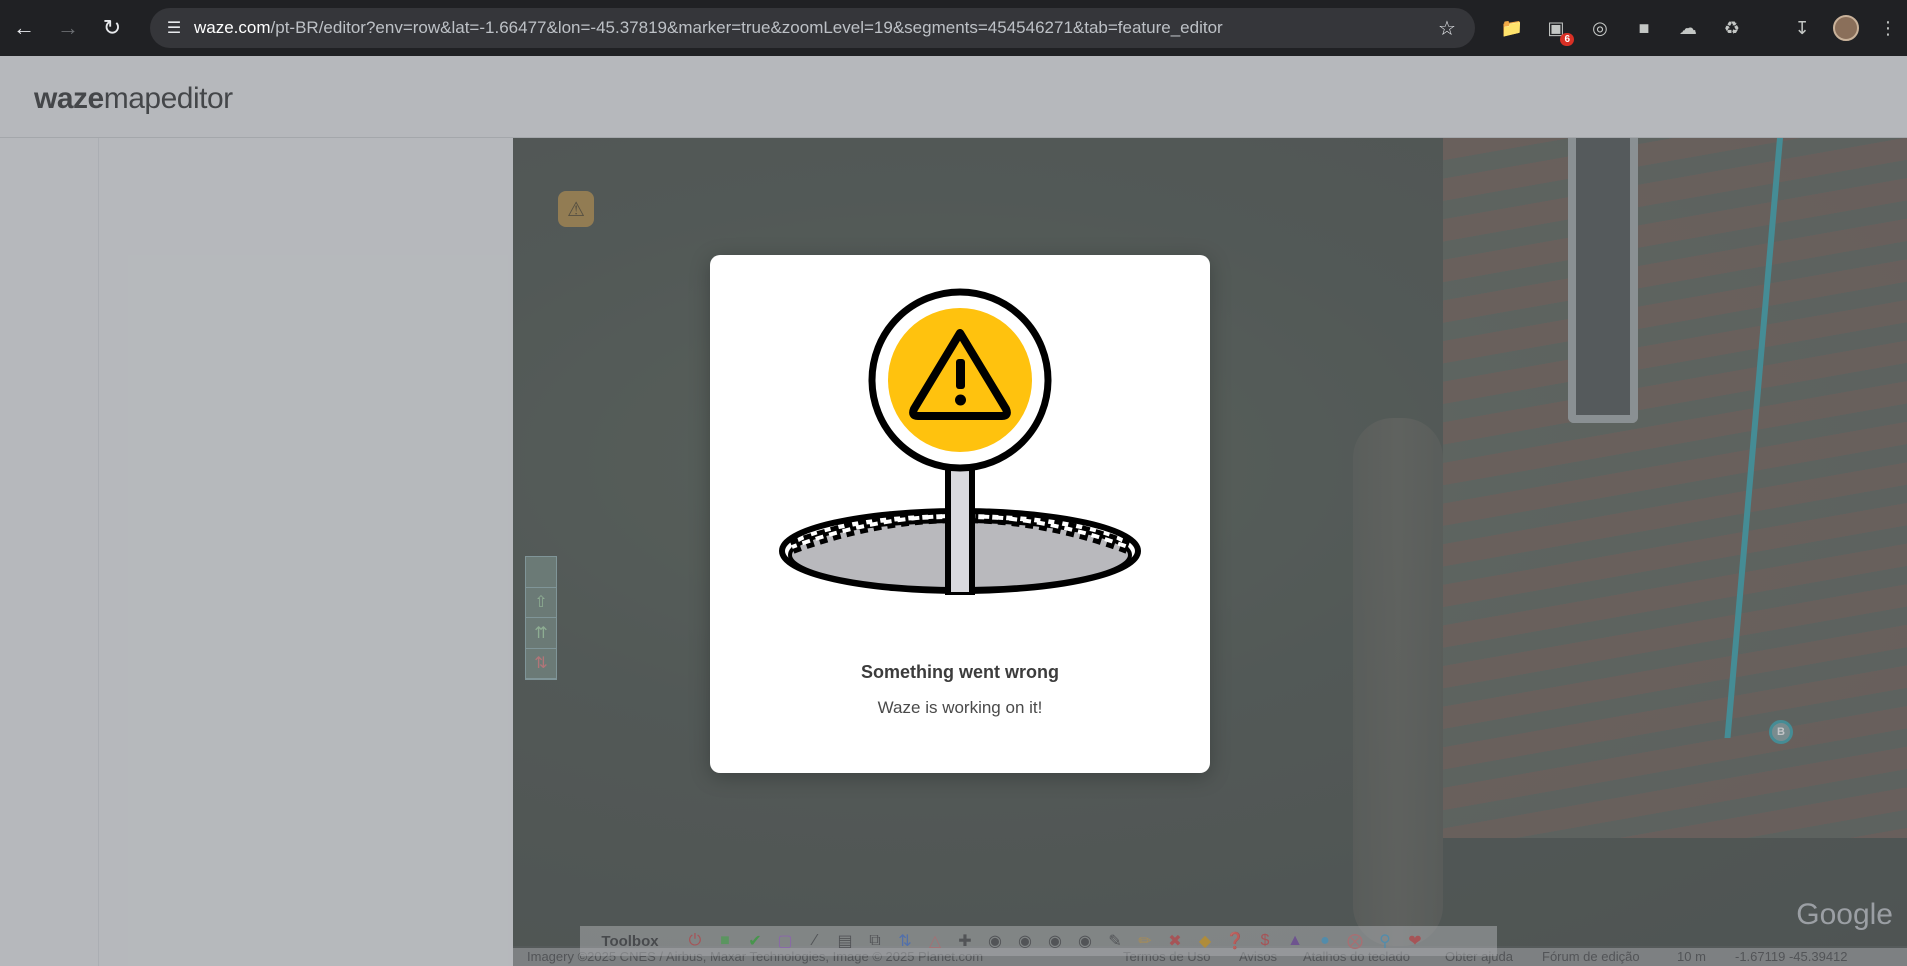 The height and width of the screenshot is (966, 1907). Describe the element at coordinates (1732, 28) in the screenshot. I see `puzzle-icon: ♻` at that location.